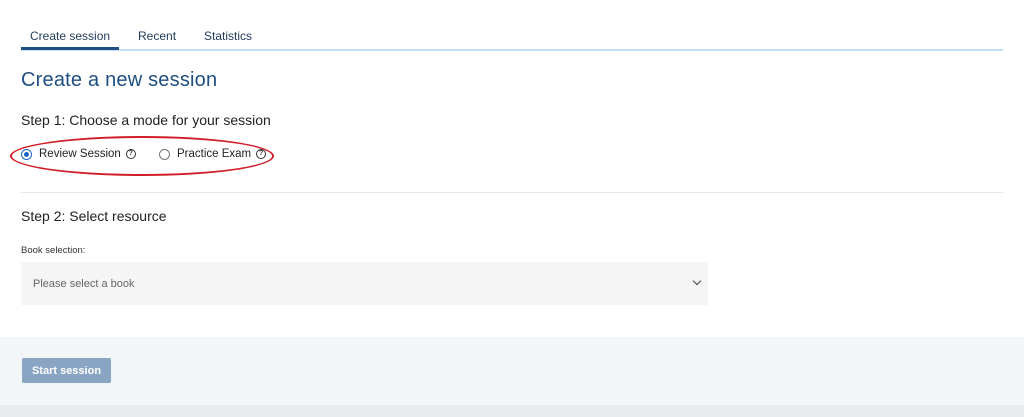 This screenshot has width=1024, height=417. Describe the element at coordinates (146, 120) in the screenshot. I see `step1-heading: Step 1: Choose a mode for your session` at that location.